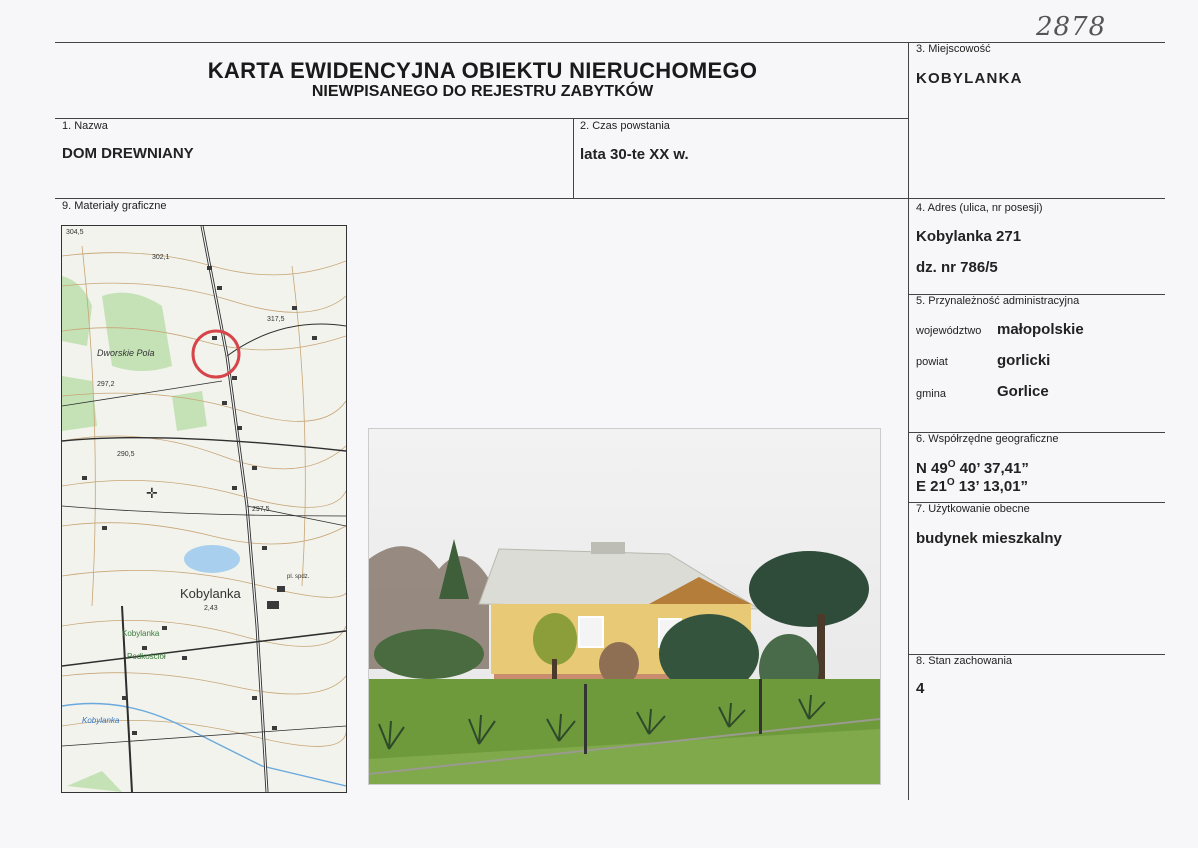  What do you see at coordinates (114, 206) in the screenshot?
I see `graphics-label: 9. Materiały graficzne` at bounding box center [114, 206].